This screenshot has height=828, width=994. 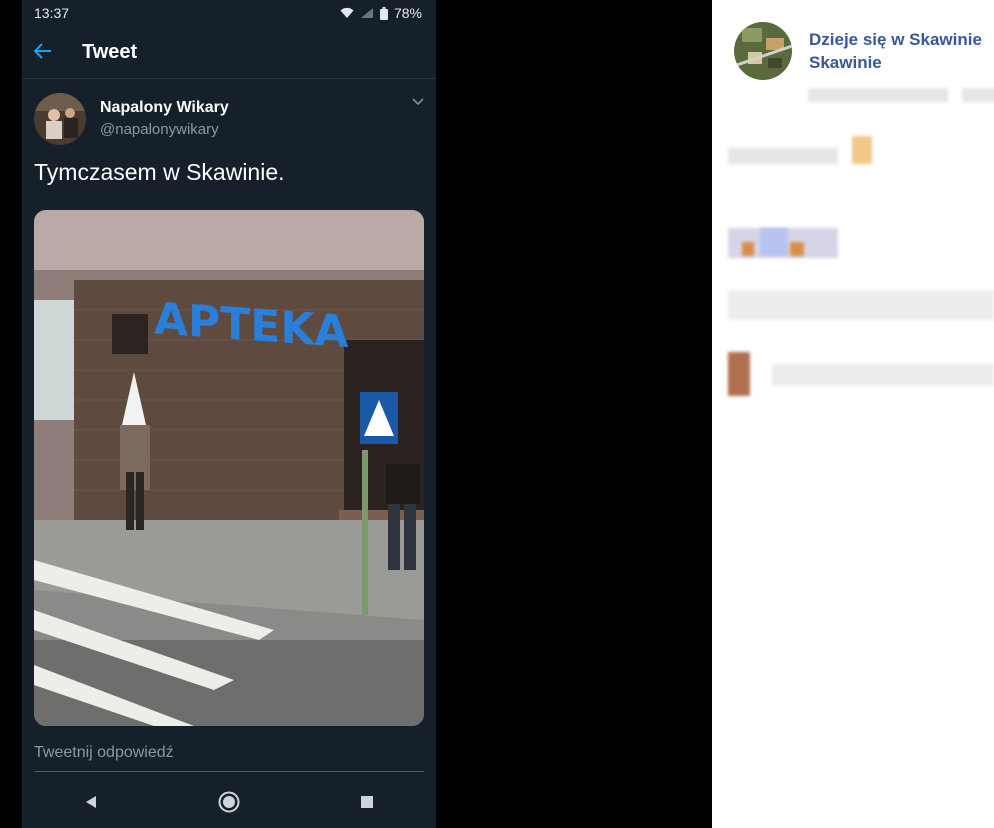 What do you see at coordinates (878, 95) in the screenshot?
I see `obscured-meta` at bounding box center [878, 95].